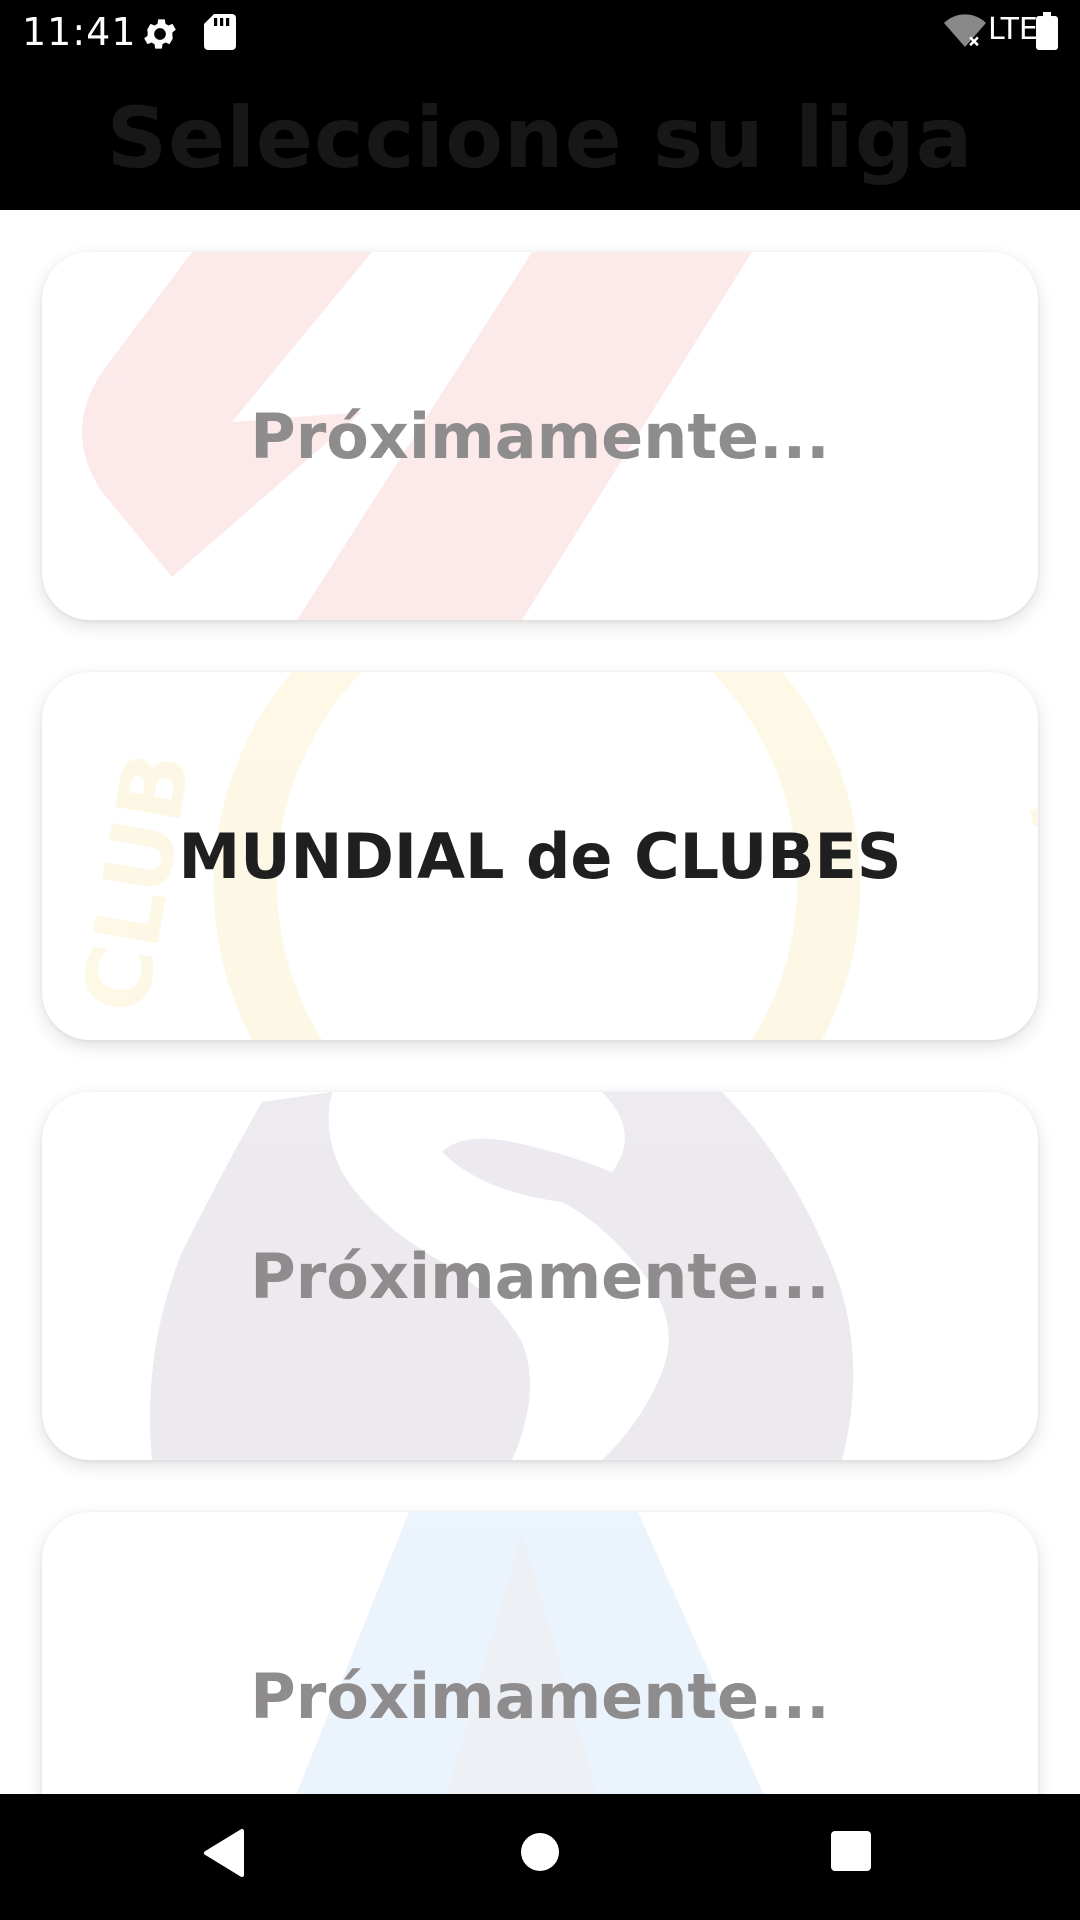 The height and width of the screenshot is (1920, 1080). What do you see at coordinates (79, 32) in the screenshot?
I see `status-time: 11:41` at bounding box center [79, 32].